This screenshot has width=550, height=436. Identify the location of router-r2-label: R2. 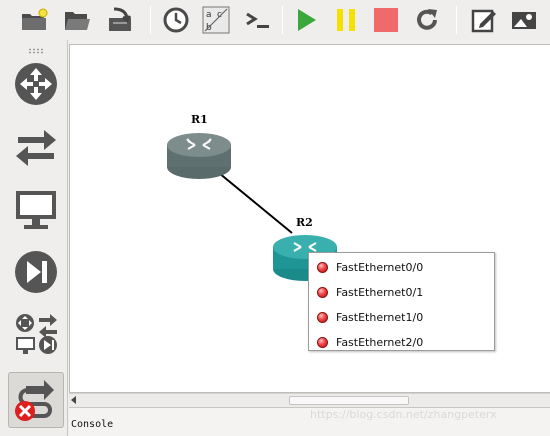
(304, 222).